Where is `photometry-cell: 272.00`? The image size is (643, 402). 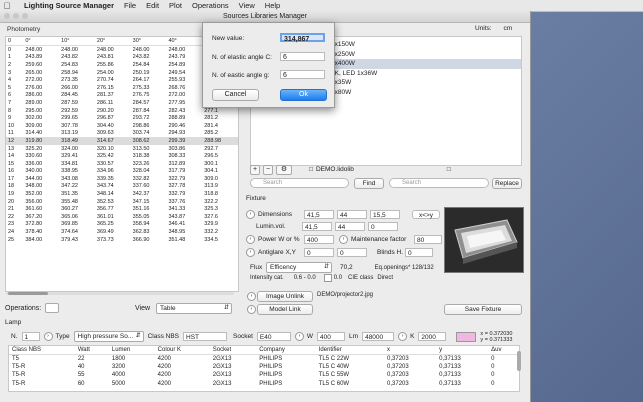
photometry-cell: 272.00 is located at coordinates (41, 80).